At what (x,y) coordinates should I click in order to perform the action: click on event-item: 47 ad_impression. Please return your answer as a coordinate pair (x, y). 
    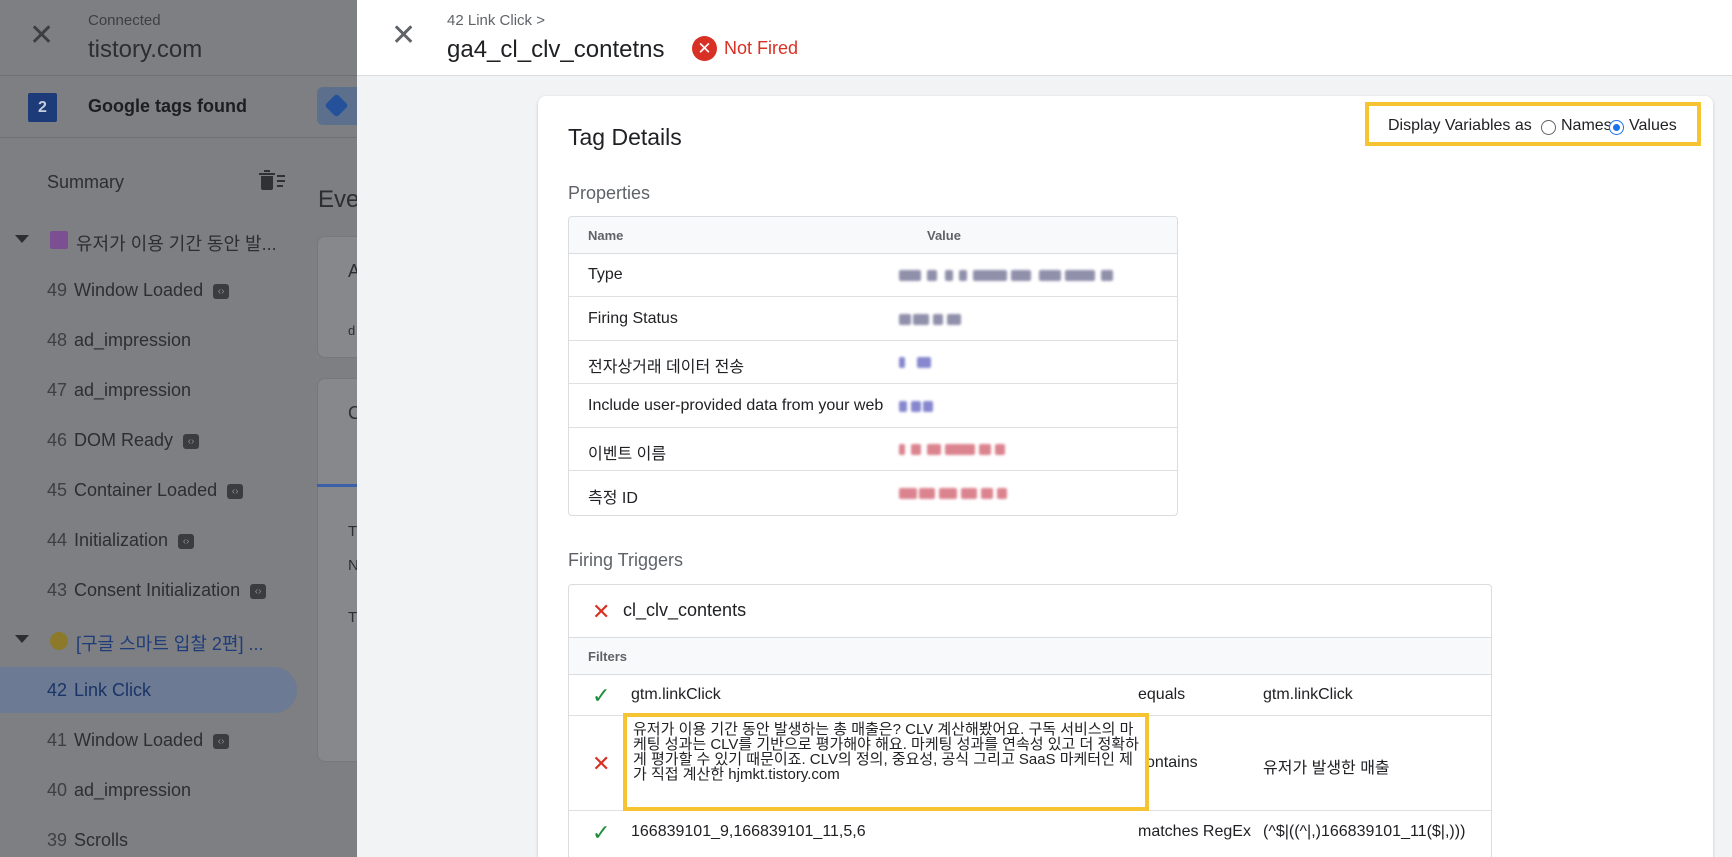
    Looking at the image, I should click on (150, 390).